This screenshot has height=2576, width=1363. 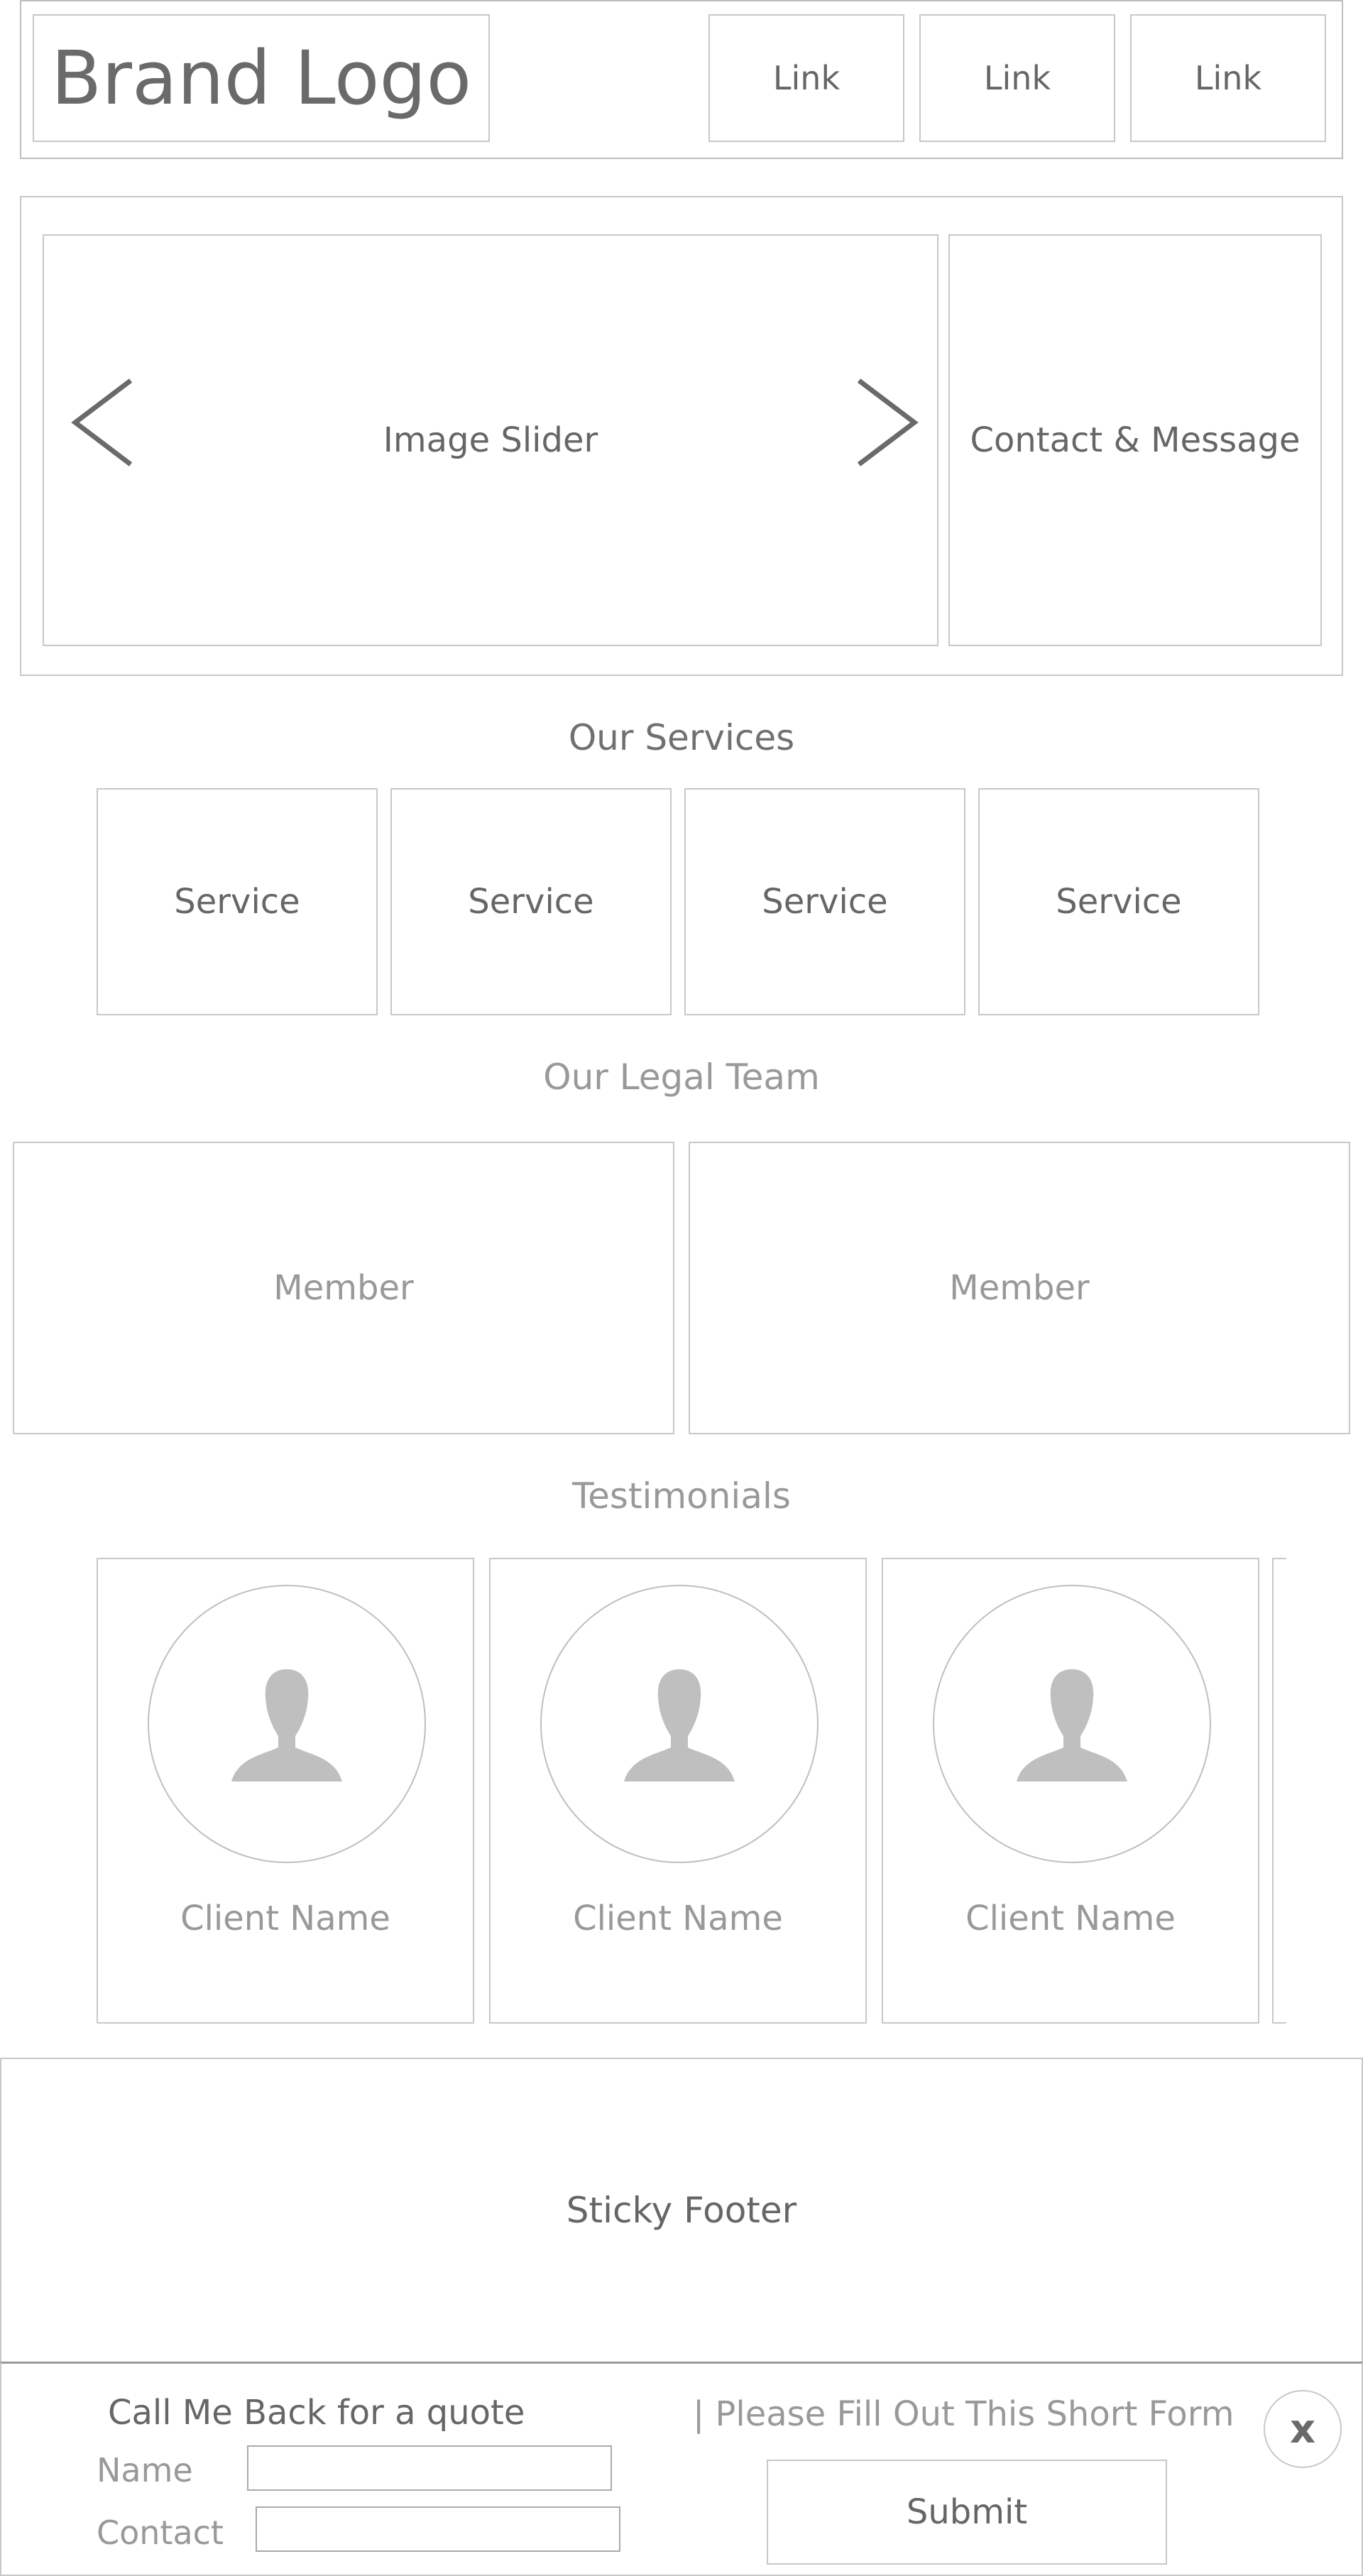 I want to click on nav-link-1: Link, so click(x=806, y=78).